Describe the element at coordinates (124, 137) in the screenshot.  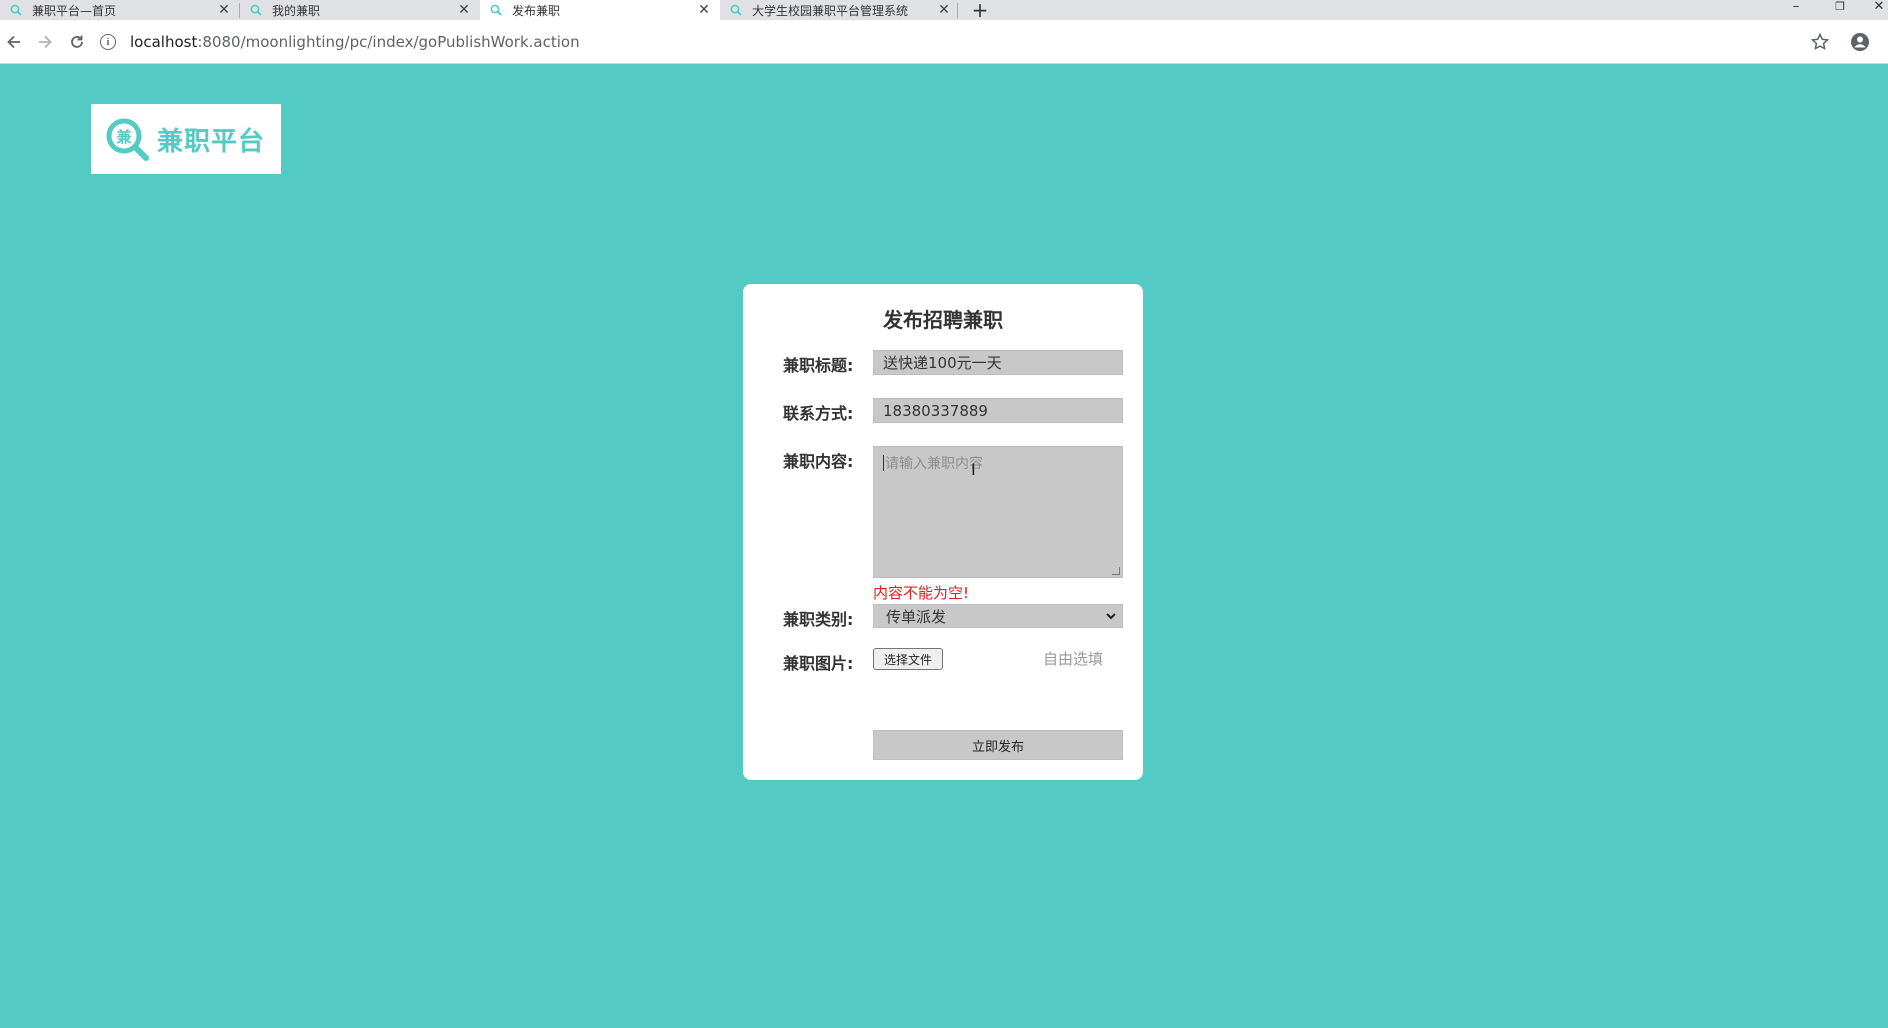
I see `logo-mark-char: 兼` at that location.